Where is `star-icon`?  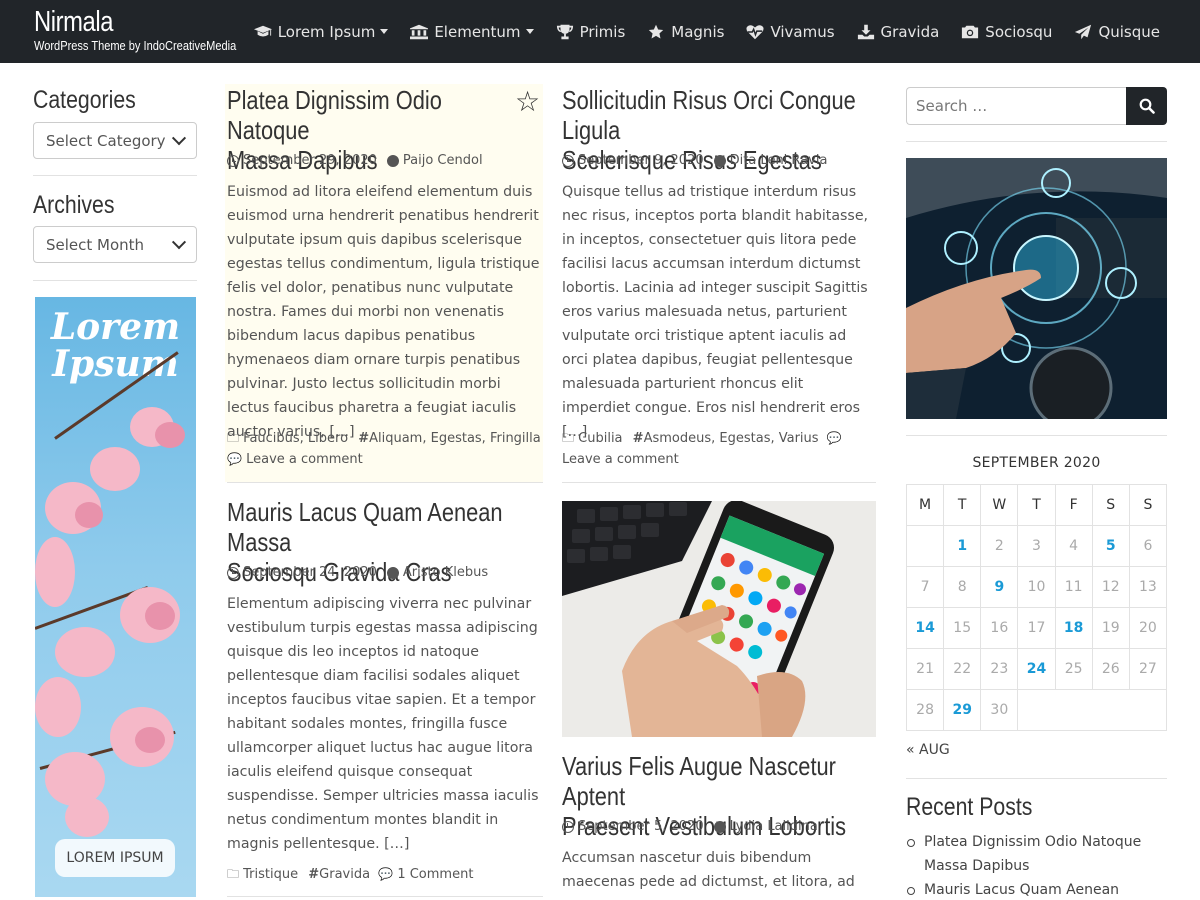
star-icon is located at coordinates (656, 31).